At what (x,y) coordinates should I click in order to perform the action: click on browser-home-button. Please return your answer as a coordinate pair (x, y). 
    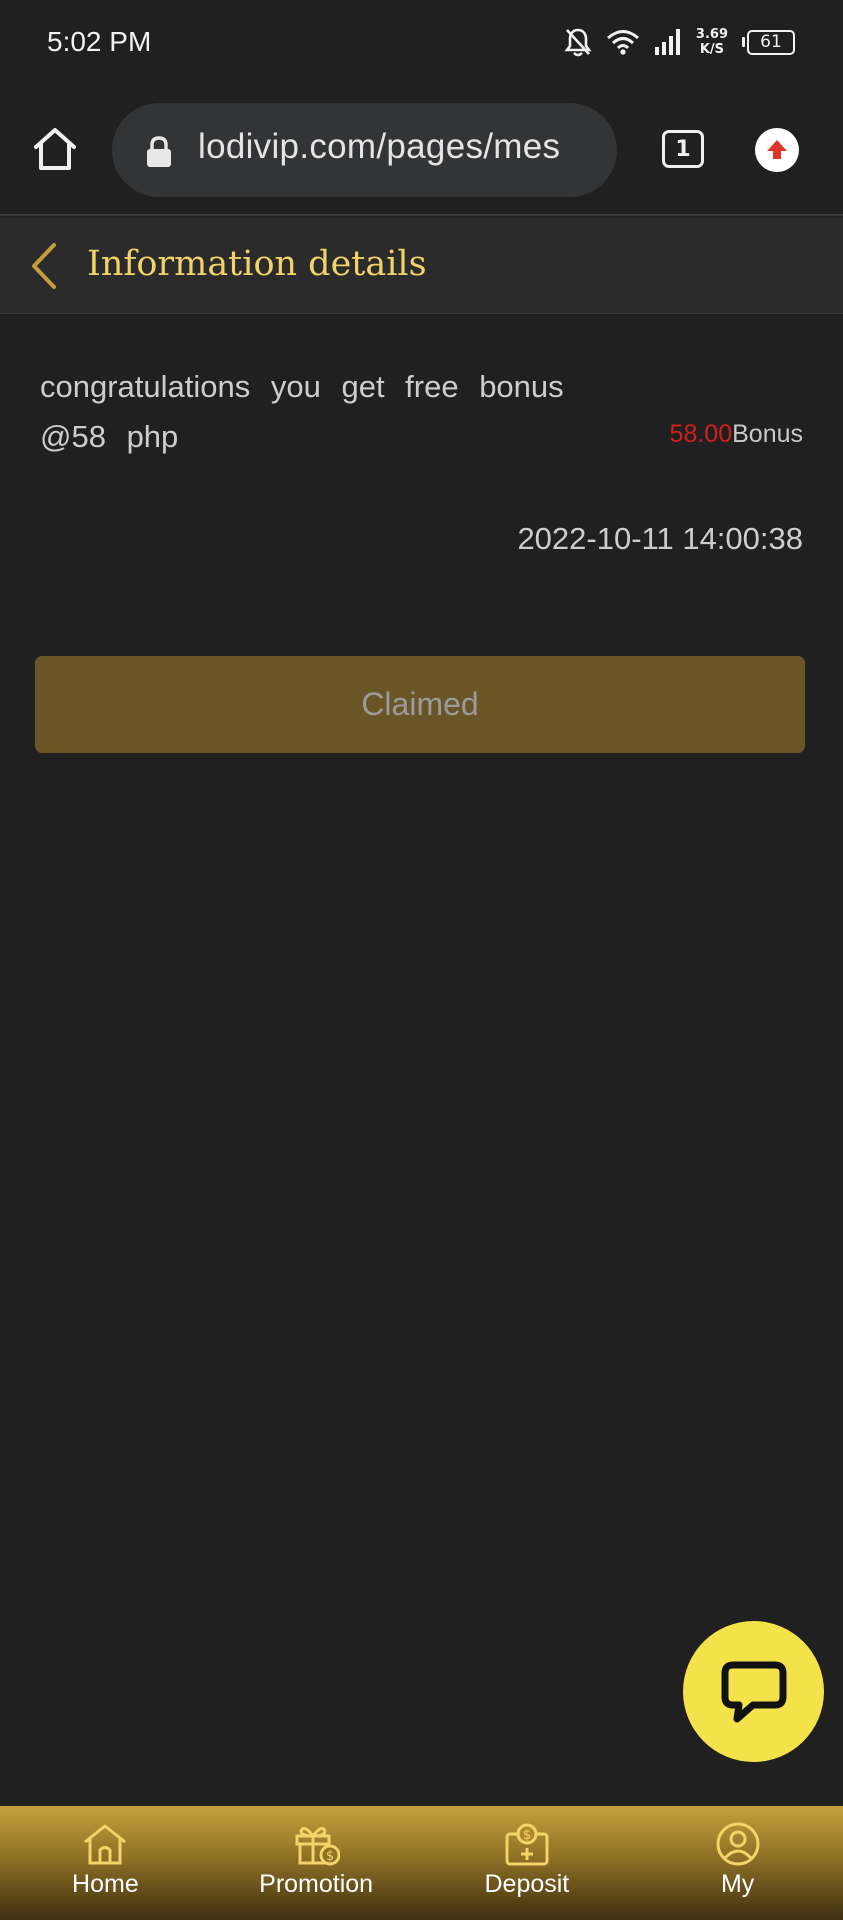
    Looking at the image, I should click on (55, 149).